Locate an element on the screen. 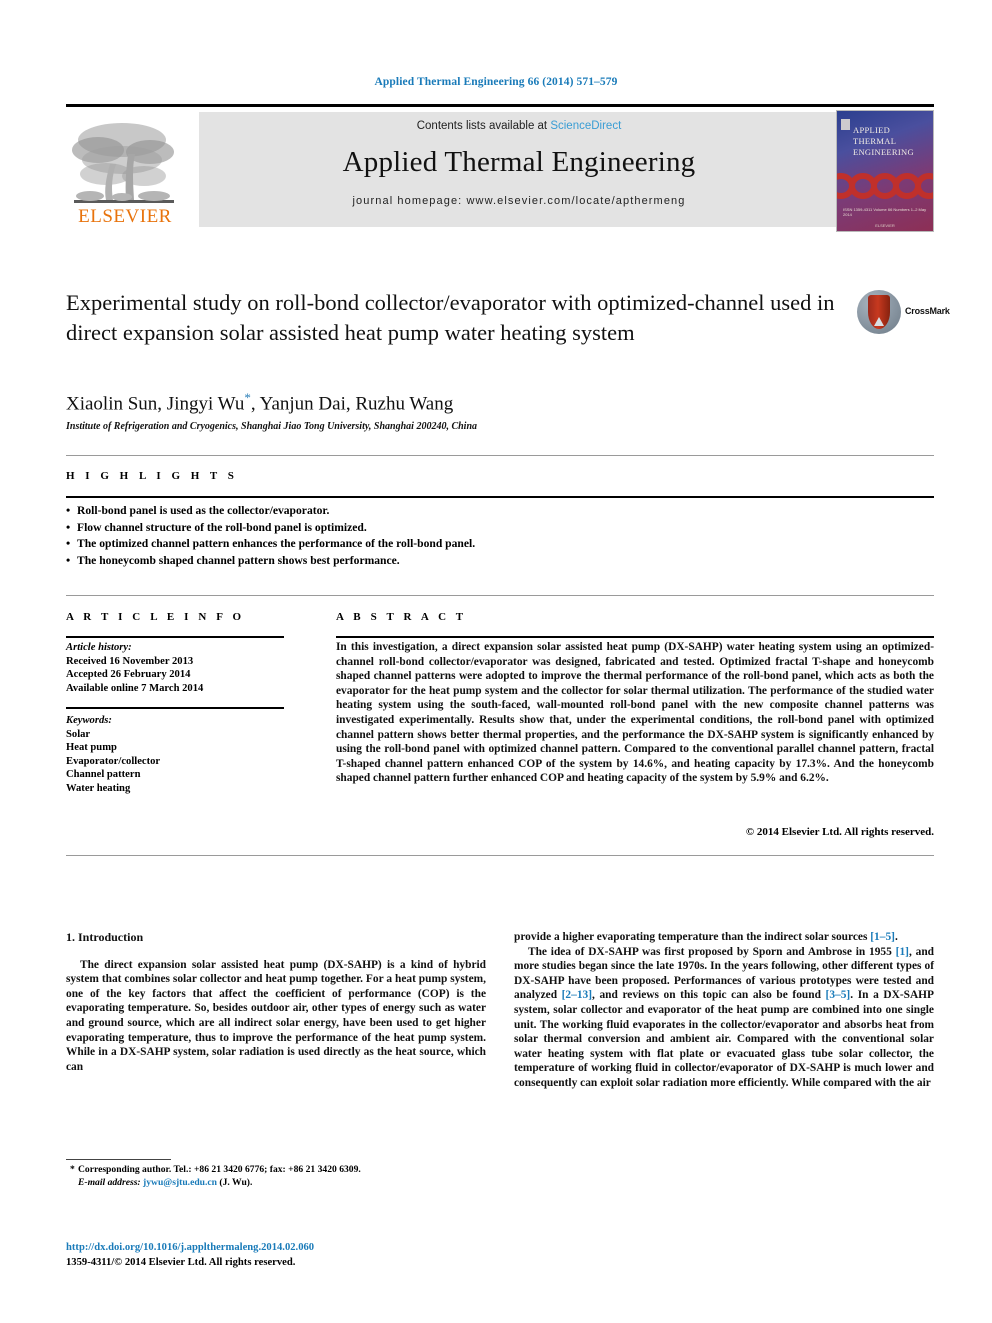  crossmark-badge is located at coordinates (879, 312).